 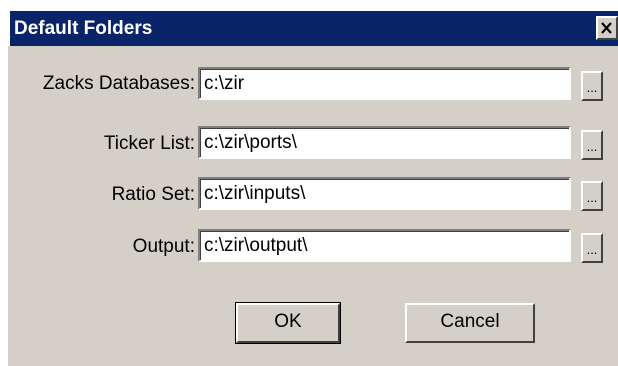 What do you see at coordinates (384, 245) in the screenshot?
I see `output-field` at bounding box center [384, 245].